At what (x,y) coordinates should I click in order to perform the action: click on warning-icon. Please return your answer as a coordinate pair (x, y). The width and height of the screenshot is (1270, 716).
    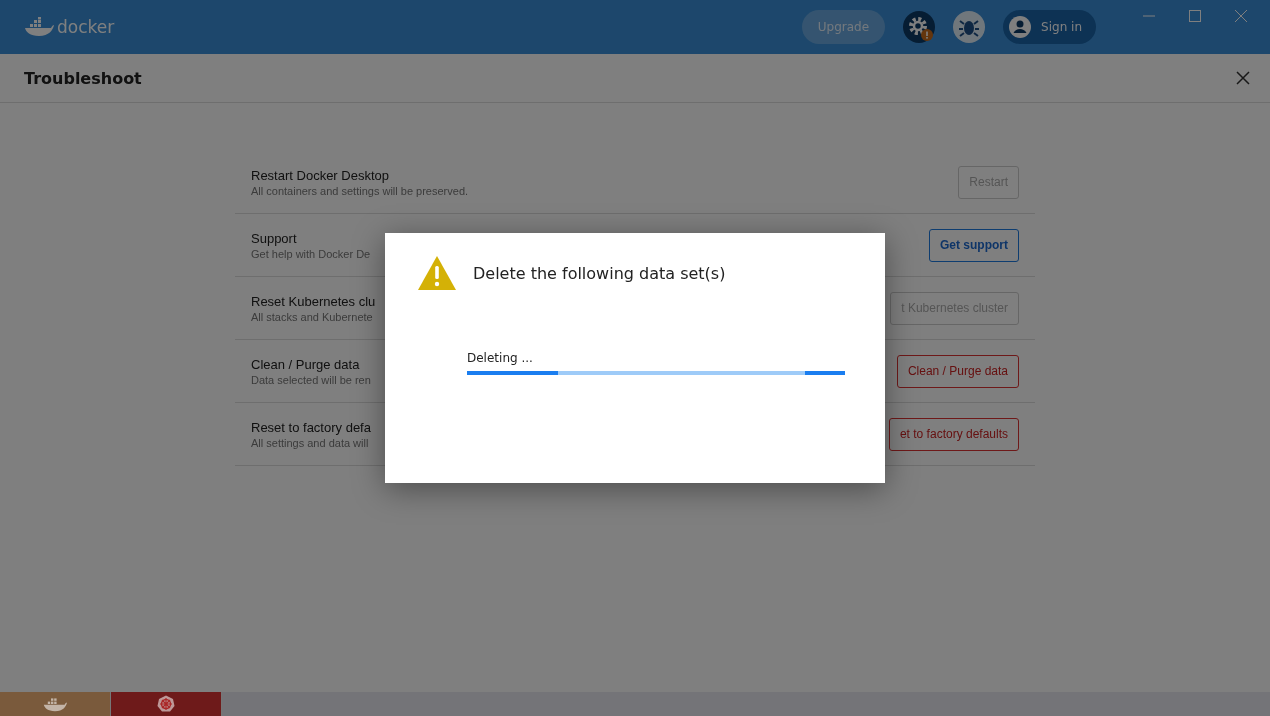
    Looking at the image, I should click on (437, 273).